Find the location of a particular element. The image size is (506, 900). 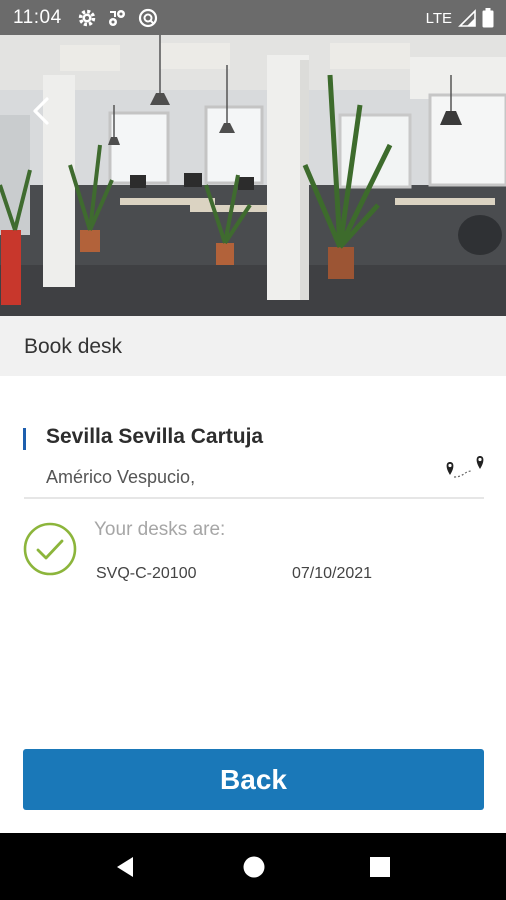

home-circle-icon is located at coordinates (254, 867).